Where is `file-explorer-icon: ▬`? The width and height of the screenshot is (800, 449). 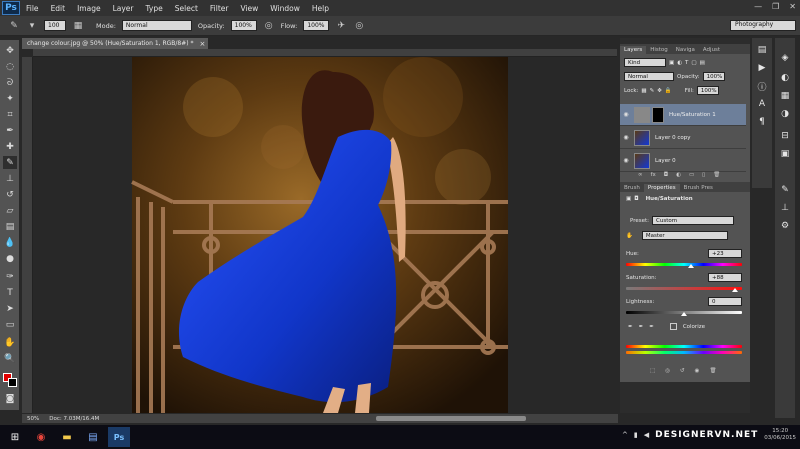
file-explorer-icon: ▬ is located at coordinates (67, 437).